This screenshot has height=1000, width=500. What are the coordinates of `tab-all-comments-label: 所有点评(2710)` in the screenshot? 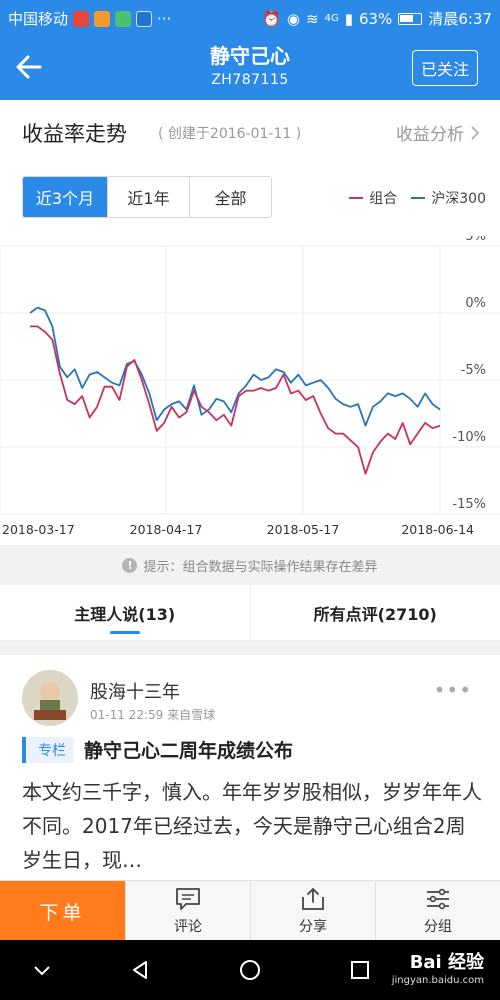 It's located at (375, 614).